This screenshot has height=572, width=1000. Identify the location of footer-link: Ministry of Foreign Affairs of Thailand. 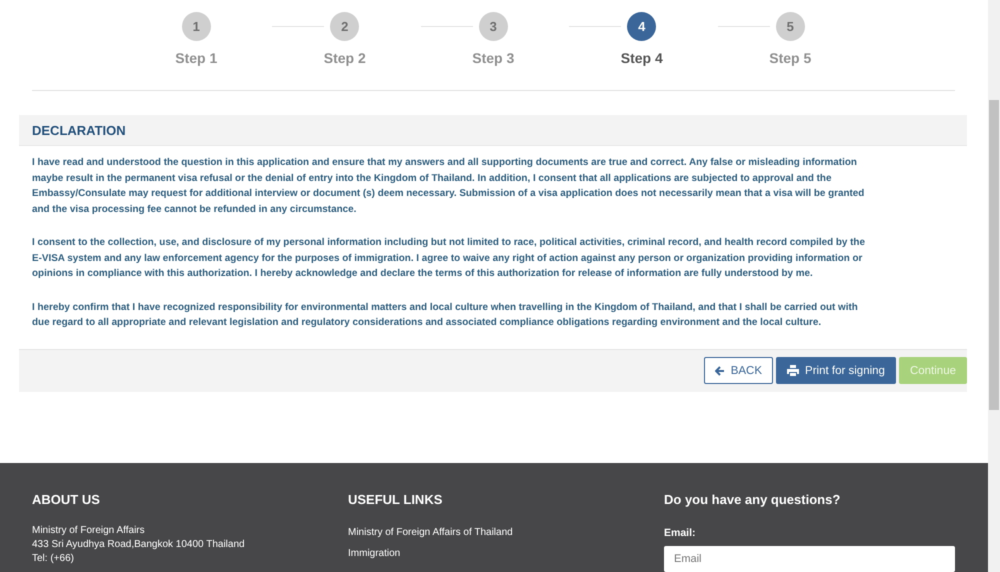
(506, 532).